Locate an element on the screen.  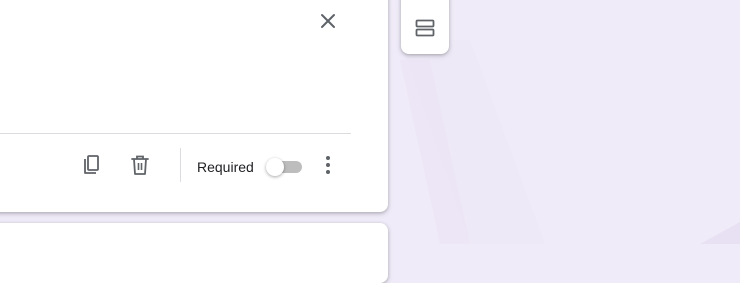
section-icon is located at coordinates (425, 28).